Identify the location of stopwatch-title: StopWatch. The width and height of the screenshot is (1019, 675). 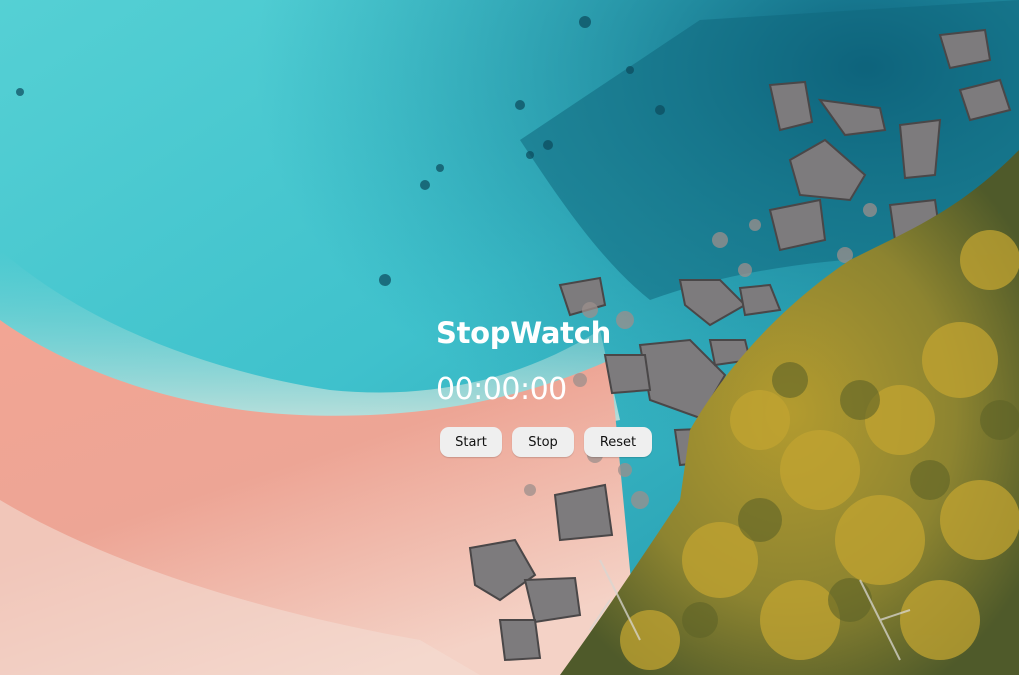
(523, 333).